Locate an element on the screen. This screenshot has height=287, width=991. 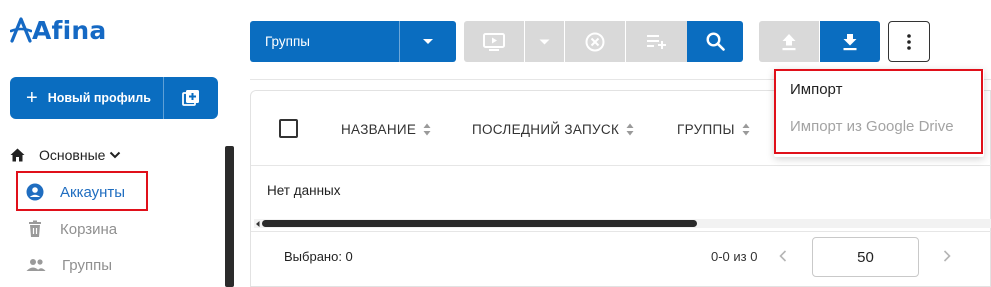
add-batch-icon is located at coordinates (190, 98).